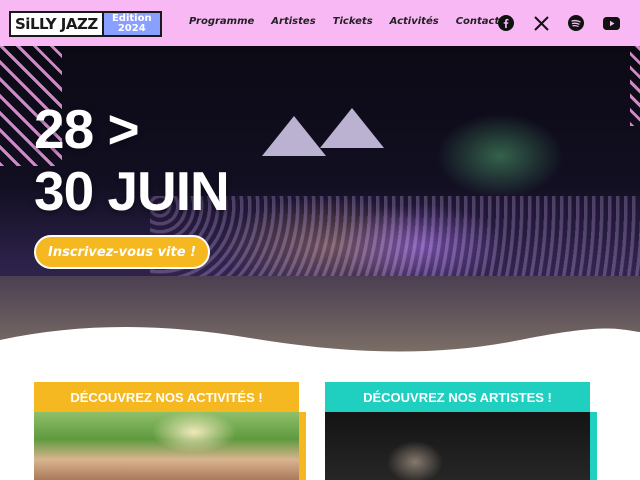  Describe the element at coordinates (635, 86) in the screenshot. I see `stage-truss-right` at that location.